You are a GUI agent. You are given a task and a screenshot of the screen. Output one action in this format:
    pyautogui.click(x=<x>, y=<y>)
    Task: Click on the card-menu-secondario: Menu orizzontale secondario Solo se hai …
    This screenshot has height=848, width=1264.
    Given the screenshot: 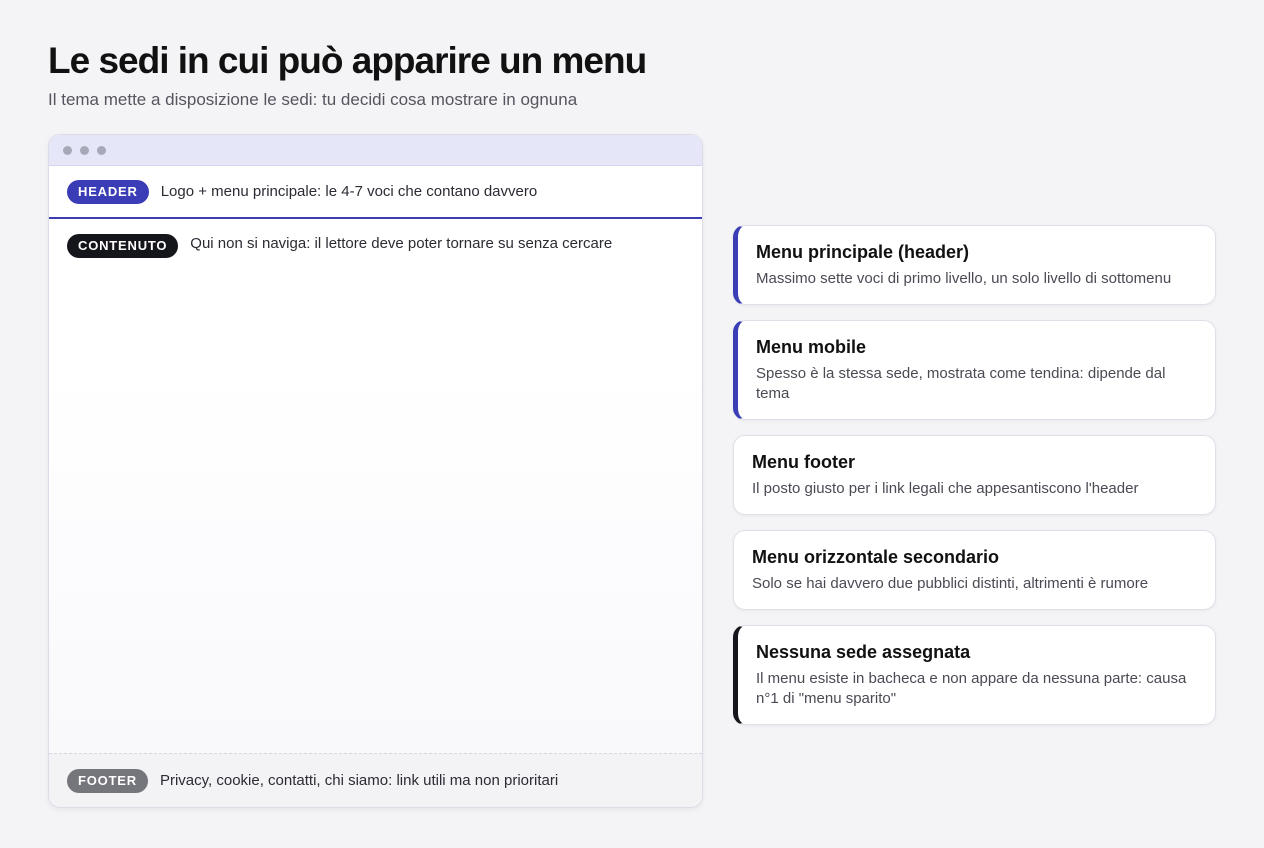 What is the action you would take?
    pyautogui.click(x=974, y=570)
    